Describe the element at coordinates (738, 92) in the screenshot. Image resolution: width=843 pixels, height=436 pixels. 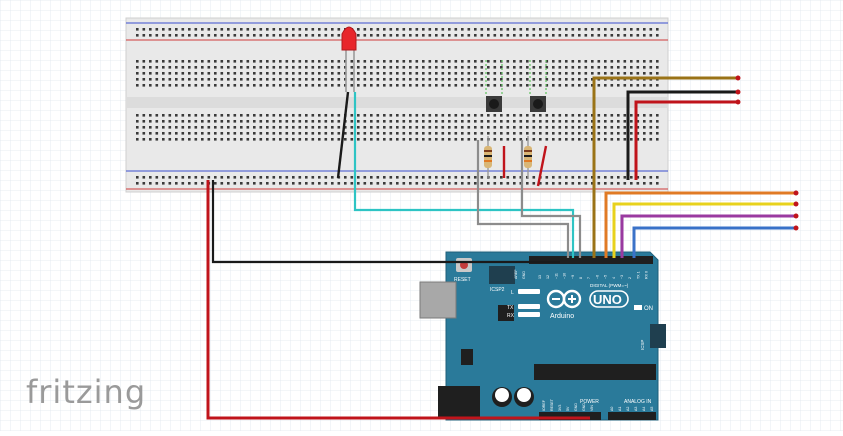
I see `wire-end` at that location.